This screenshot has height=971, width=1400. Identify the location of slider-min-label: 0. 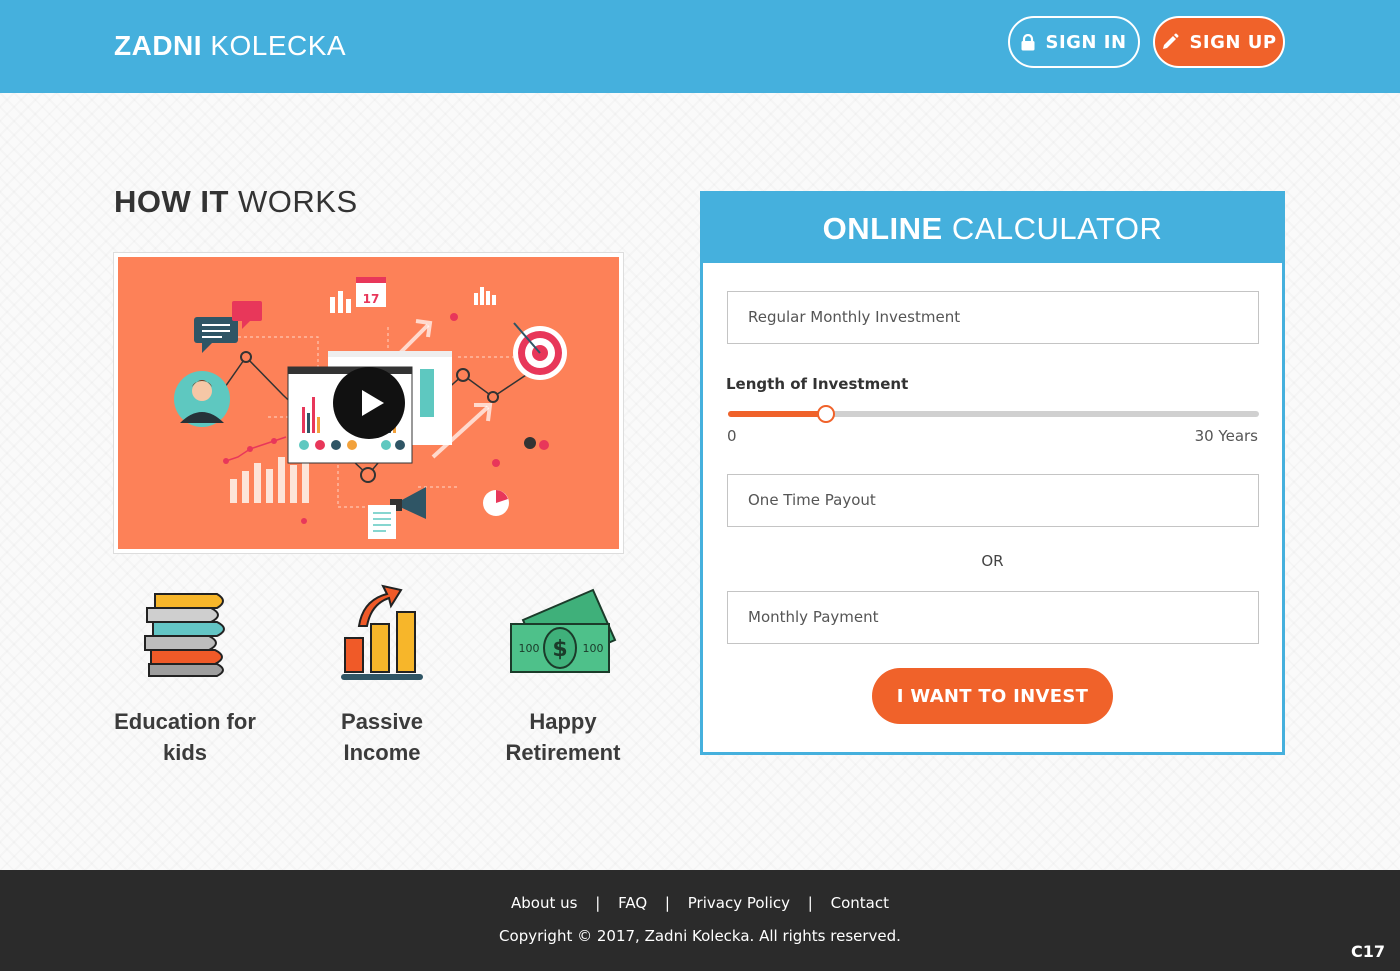
(732, 436).